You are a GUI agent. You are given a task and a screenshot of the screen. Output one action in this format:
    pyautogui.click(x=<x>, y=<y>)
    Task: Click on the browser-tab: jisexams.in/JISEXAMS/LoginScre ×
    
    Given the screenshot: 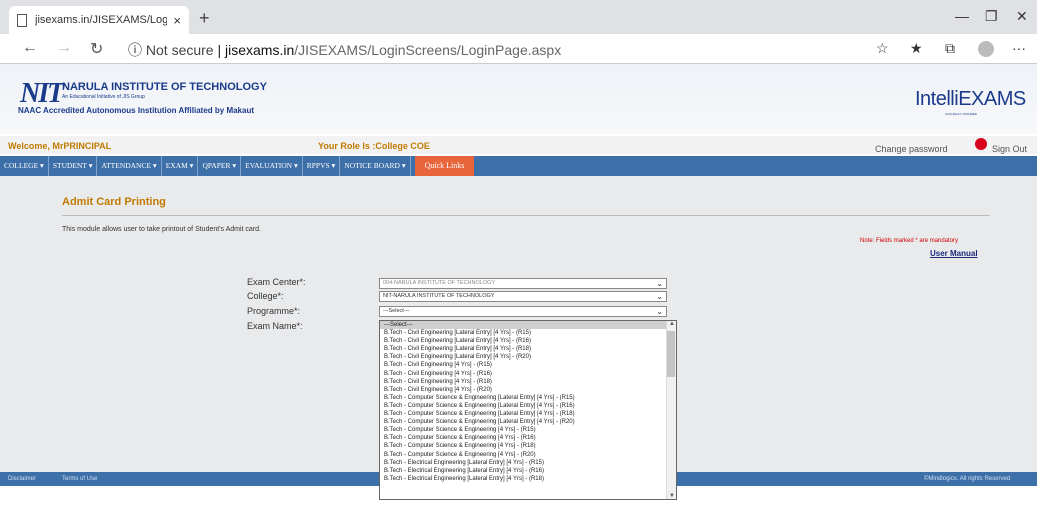 What is the action you would take?
    pyautogui.click(x=99, y=20)
    